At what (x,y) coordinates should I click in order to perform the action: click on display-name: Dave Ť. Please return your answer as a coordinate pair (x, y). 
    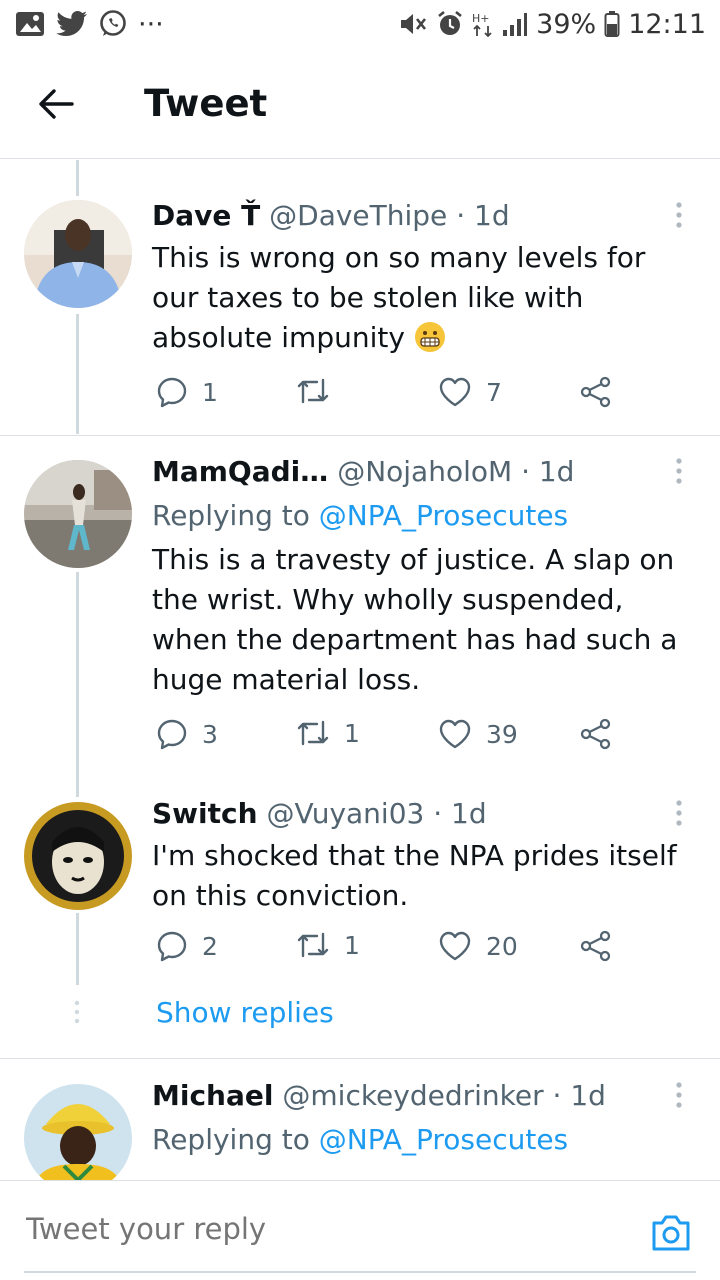
    Looking at the image, I should click on (206, 215).